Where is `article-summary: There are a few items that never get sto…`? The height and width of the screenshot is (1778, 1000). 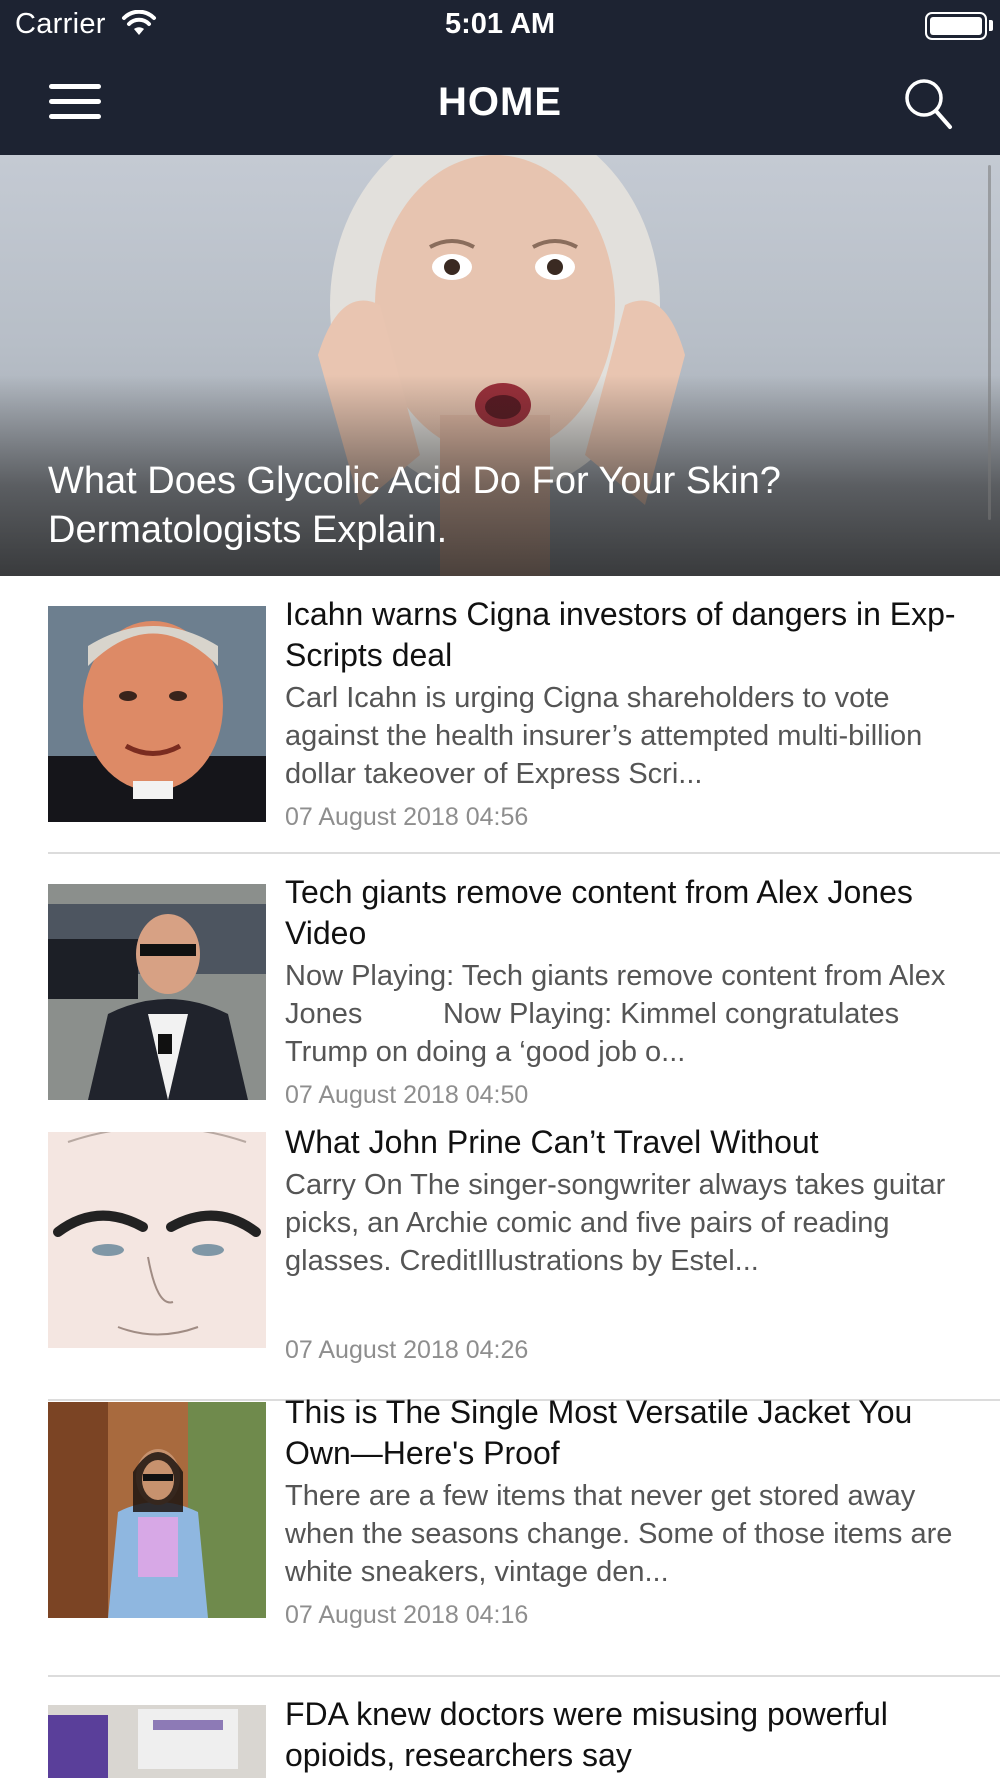 article-summary: There are a few items that never get sto… is located at coordinates (619, 1534).